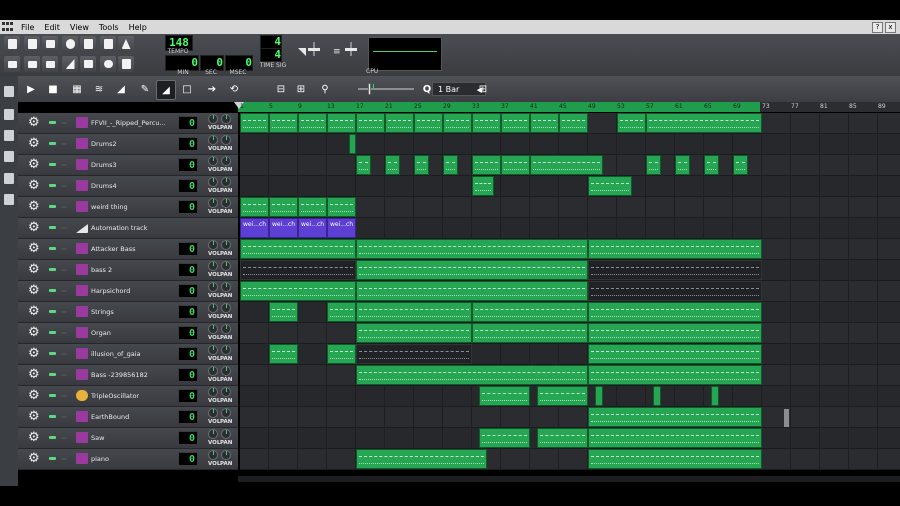  Describe the element at coordinates (138, 27) in the screenshot. I see `menu-help: Help` at that location.